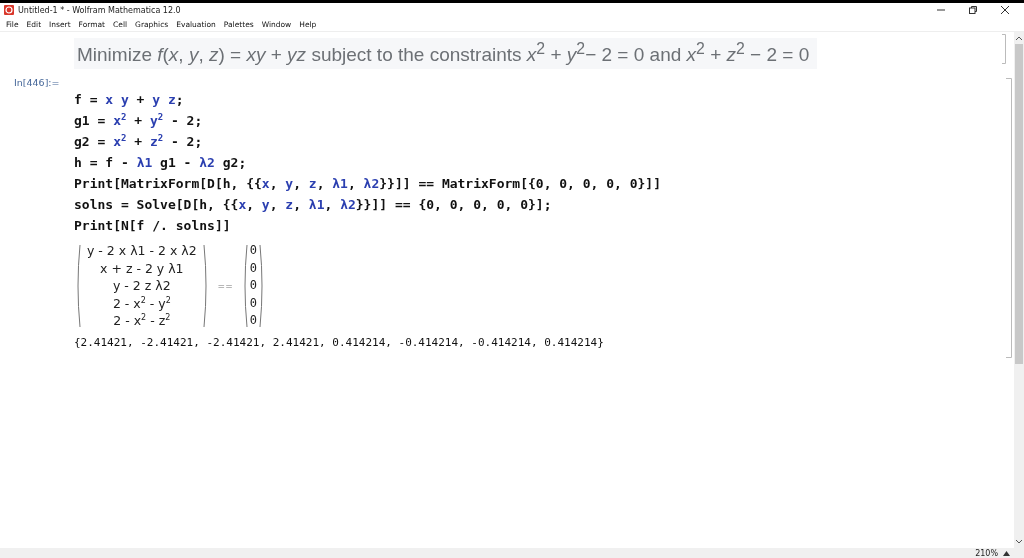  Describe the element at coordinates (141, 286) in the screenshot. I see `matrix-entry: y - 2 z λ2` at that location.